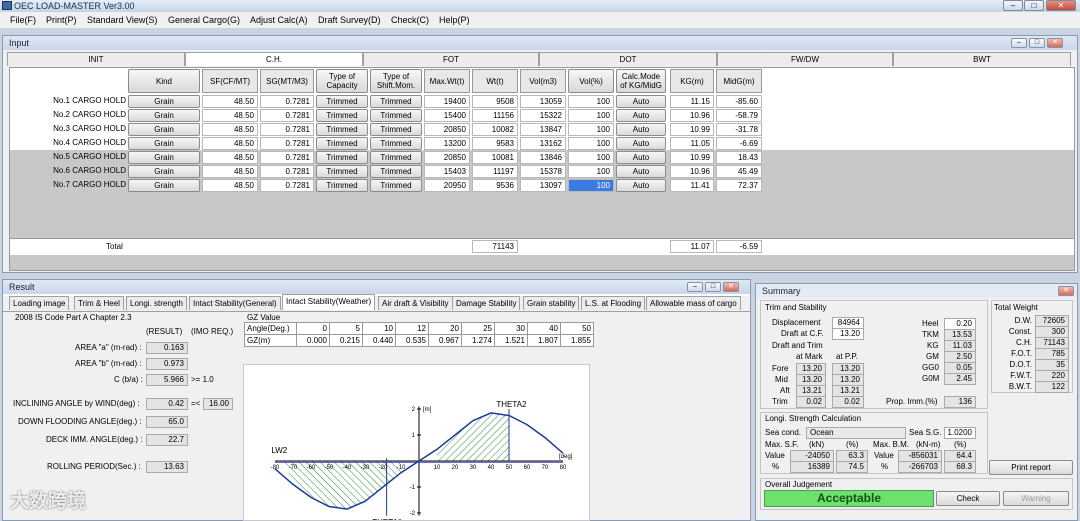 Image resolution: width=1080 pixels, height=521 pixels. Describe the element at coordinates (61, 20) in the screenshot. I see `menu-print: Print(P)` at that location.